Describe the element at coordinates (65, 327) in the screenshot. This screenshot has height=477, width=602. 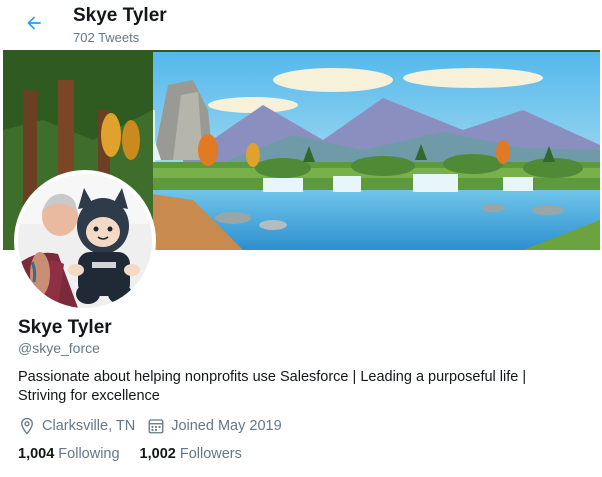
I see `profile-name: Skye Tyler` at that location.